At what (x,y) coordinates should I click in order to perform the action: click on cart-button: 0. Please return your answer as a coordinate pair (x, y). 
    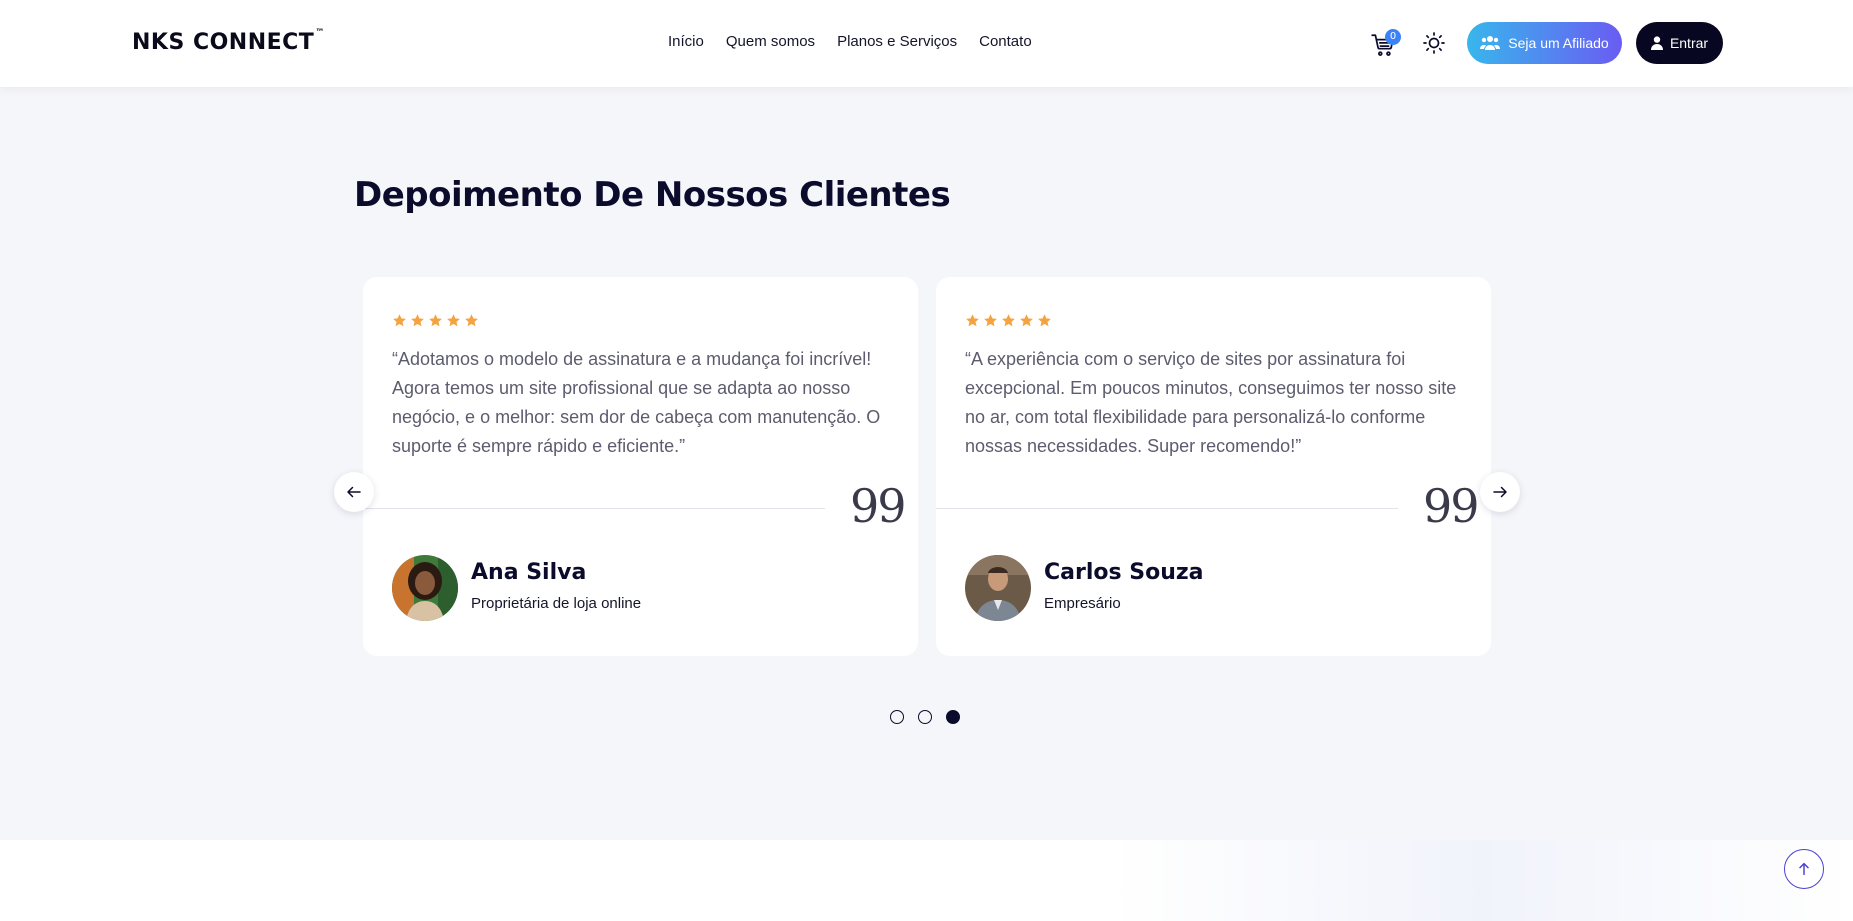
    Looking at the image, I should click on (1385, 43).